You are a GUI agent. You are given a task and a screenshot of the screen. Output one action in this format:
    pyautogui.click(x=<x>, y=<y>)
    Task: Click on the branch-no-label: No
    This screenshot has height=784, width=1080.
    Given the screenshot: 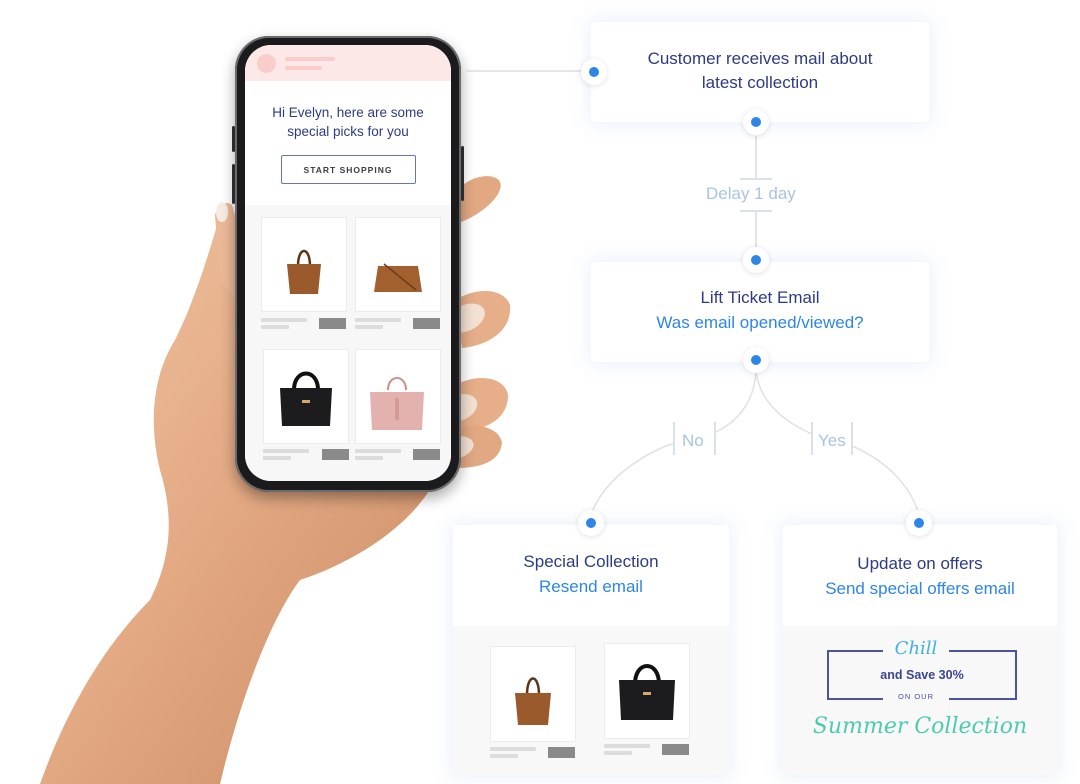 What is the action you would take?
    pyautogui.click(x=693, y=440)
    